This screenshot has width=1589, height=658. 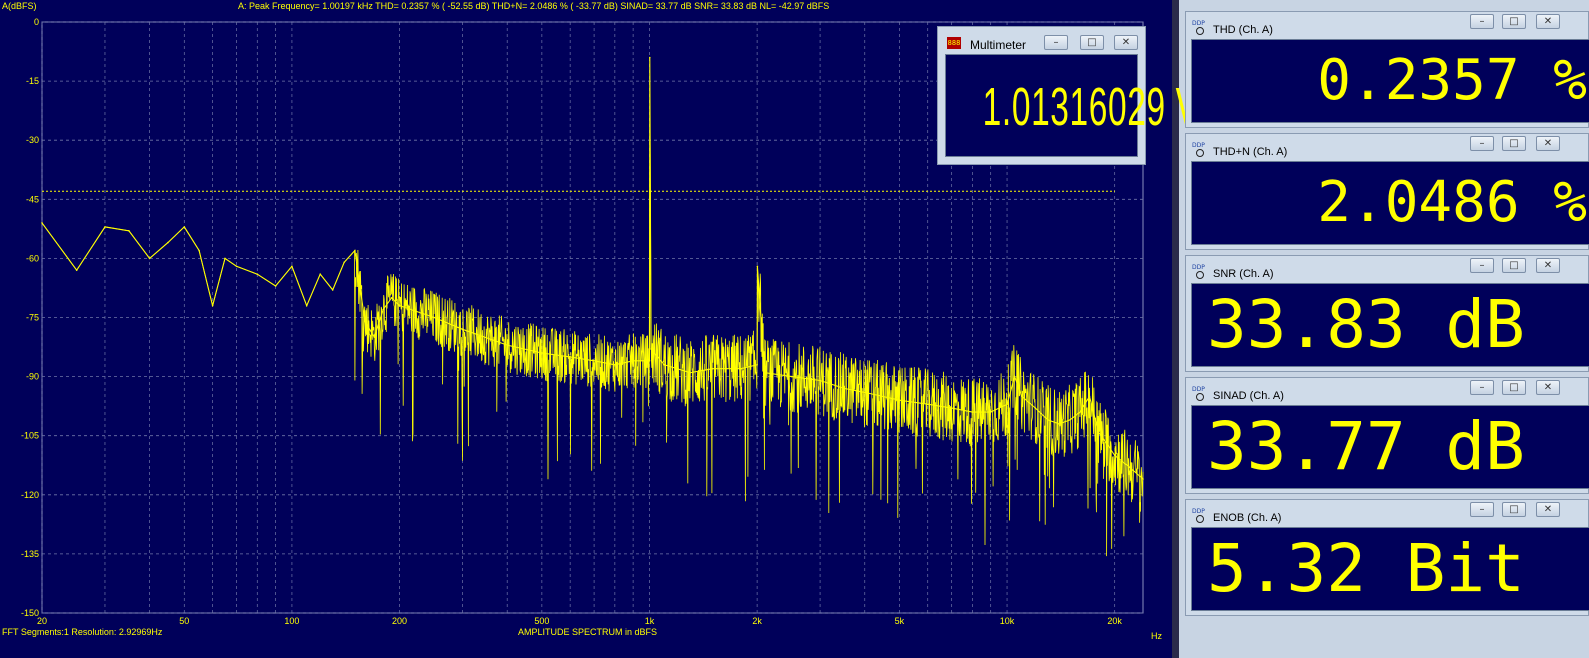 I want to click on snr-value: 33.83 dB, so click(x=1366, y=324).